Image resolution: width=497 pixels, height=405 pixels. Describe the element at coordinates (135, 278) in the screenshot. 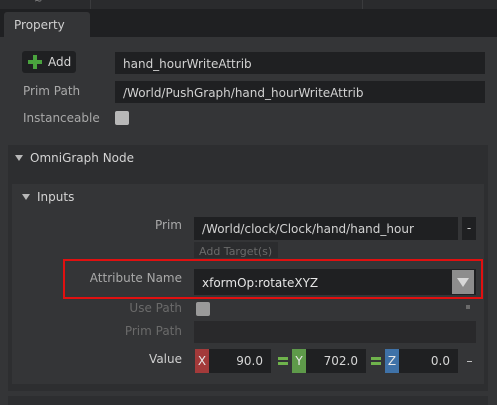

I see `attribute-name-label: Attribute Name` at that location.